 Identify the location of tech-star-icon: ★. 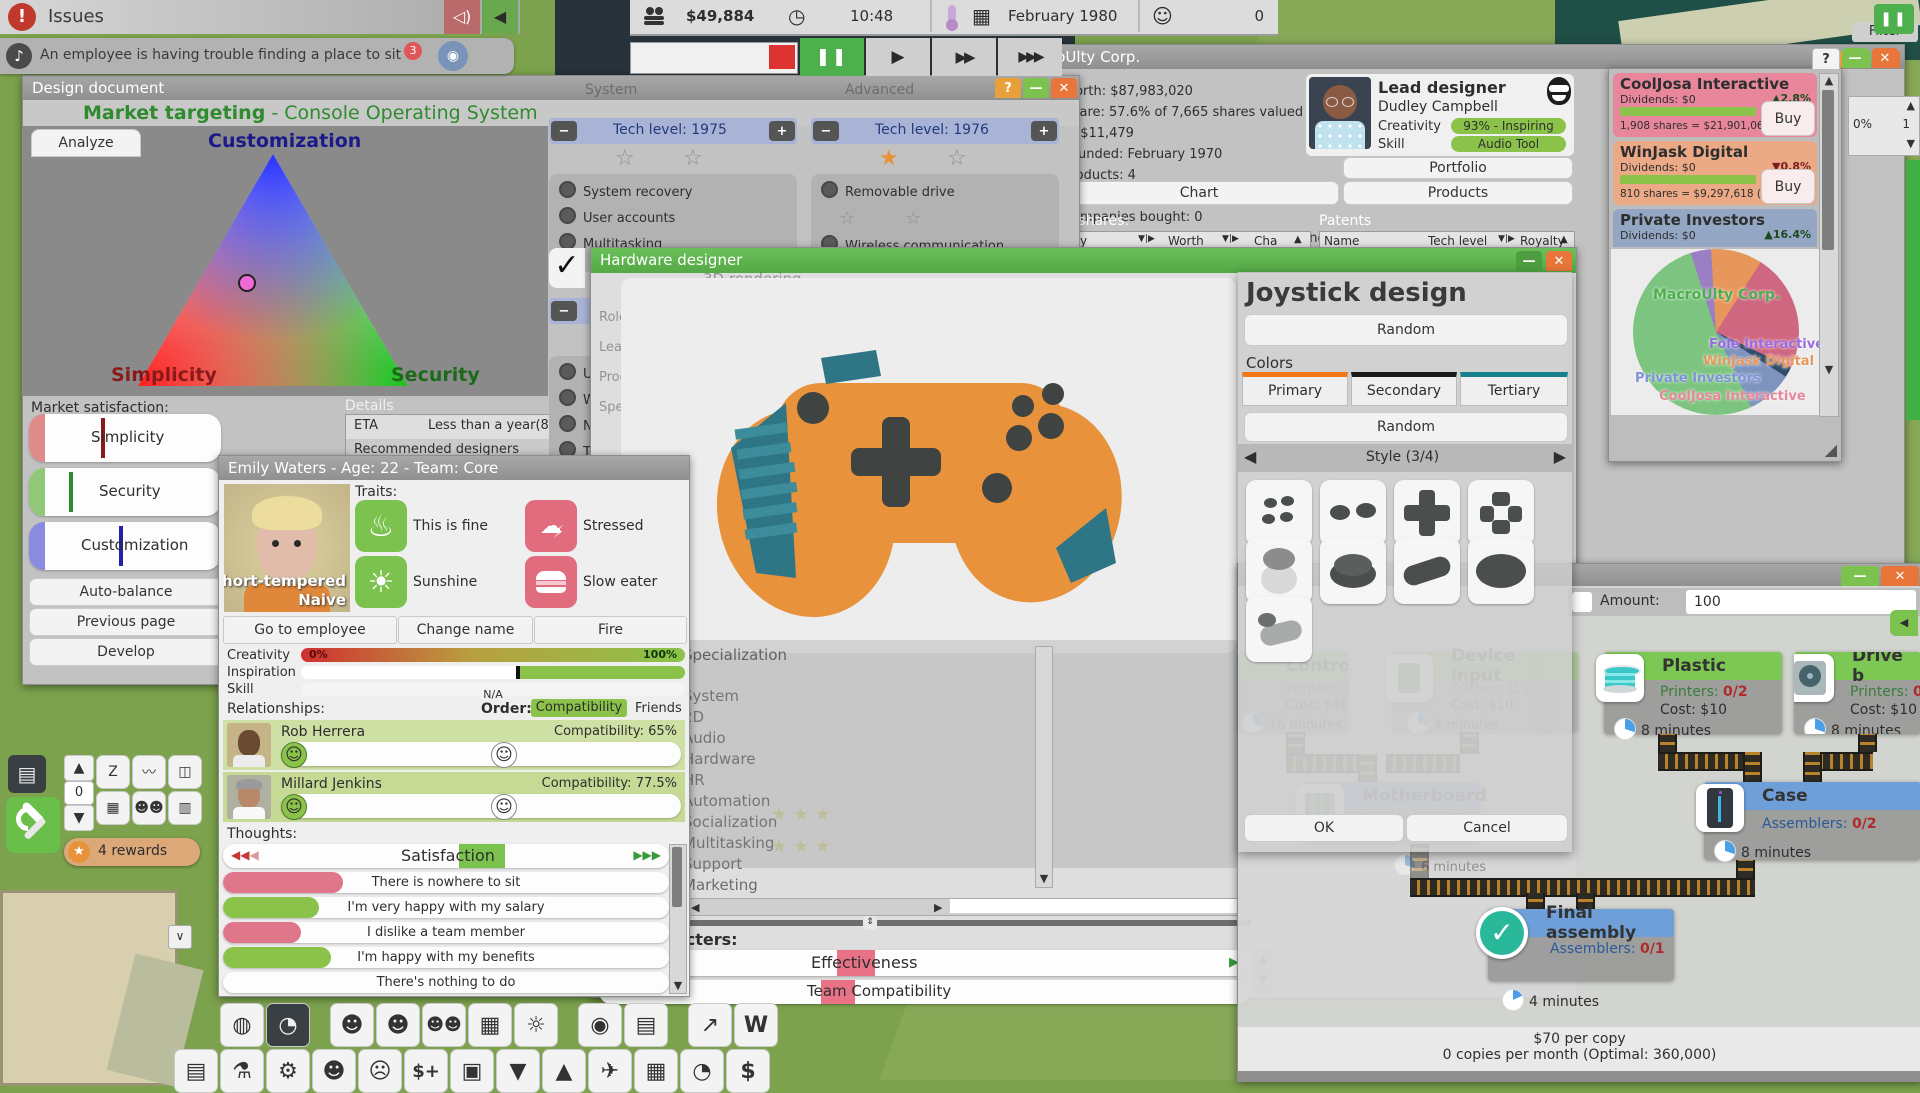
(889, 158).